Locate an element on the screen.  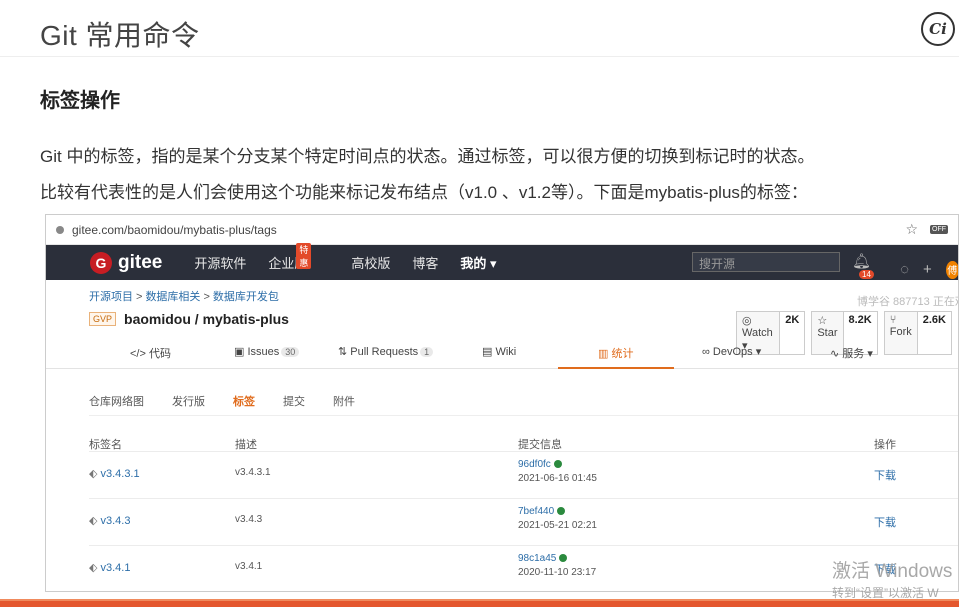
gitee-logo-text: gitee is located at coordinates (140, 262).